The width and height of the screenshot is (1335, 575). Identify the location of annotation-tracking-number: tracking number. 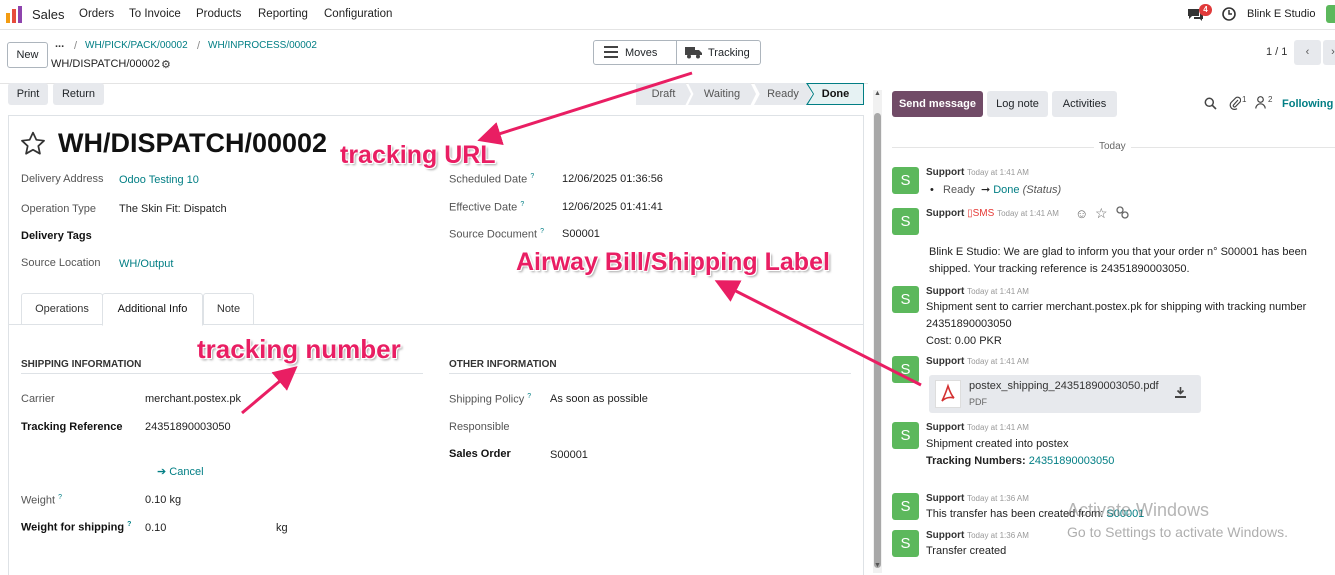
(299, 349).